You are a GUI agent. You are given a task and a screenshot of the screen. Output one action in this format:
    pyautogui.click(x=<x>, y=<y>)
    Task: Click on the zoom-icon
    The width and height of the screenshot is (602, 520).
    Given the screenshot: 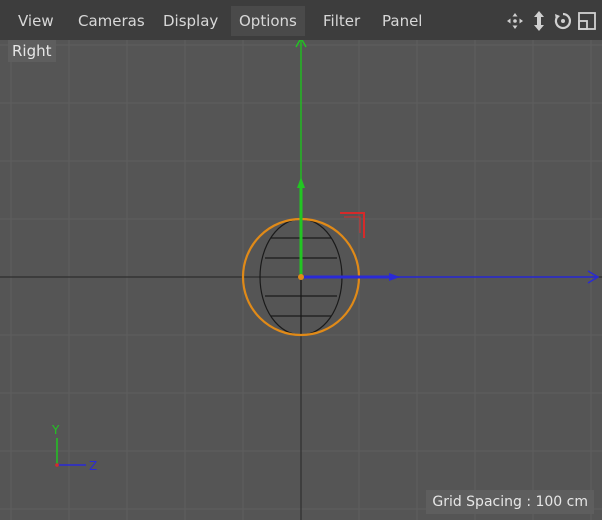 What is the action you would take?
    pyautogui.click(x=539, y=21)
    